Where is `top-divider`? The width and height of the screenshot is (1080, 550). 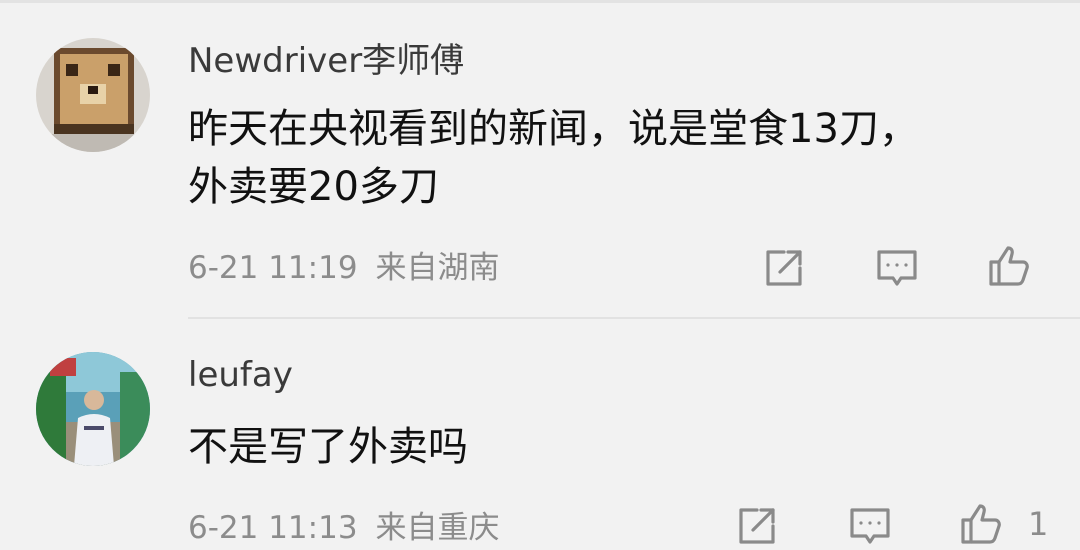
top-divider is located at coordinates (540, 1).